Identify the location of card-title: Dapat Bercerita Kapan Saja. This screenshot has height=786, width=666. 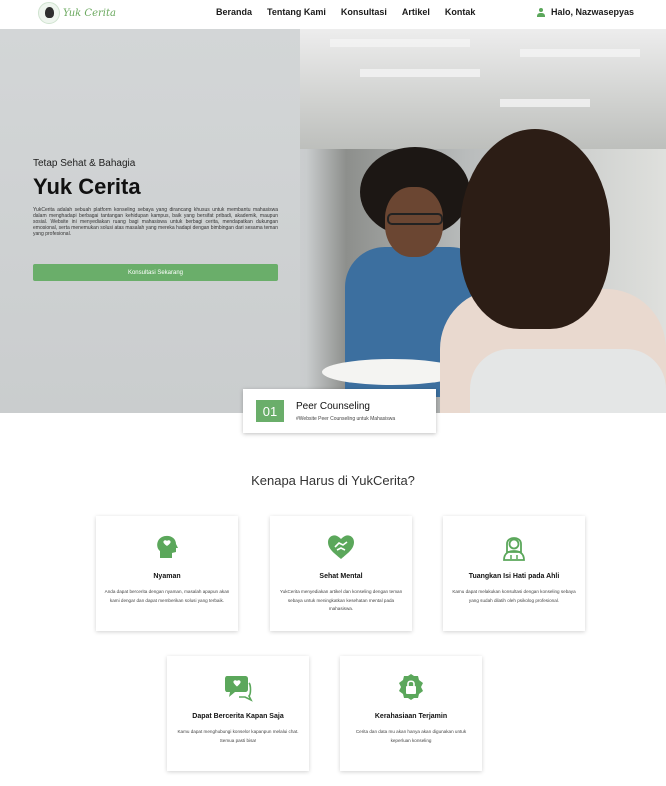
(238, 716).